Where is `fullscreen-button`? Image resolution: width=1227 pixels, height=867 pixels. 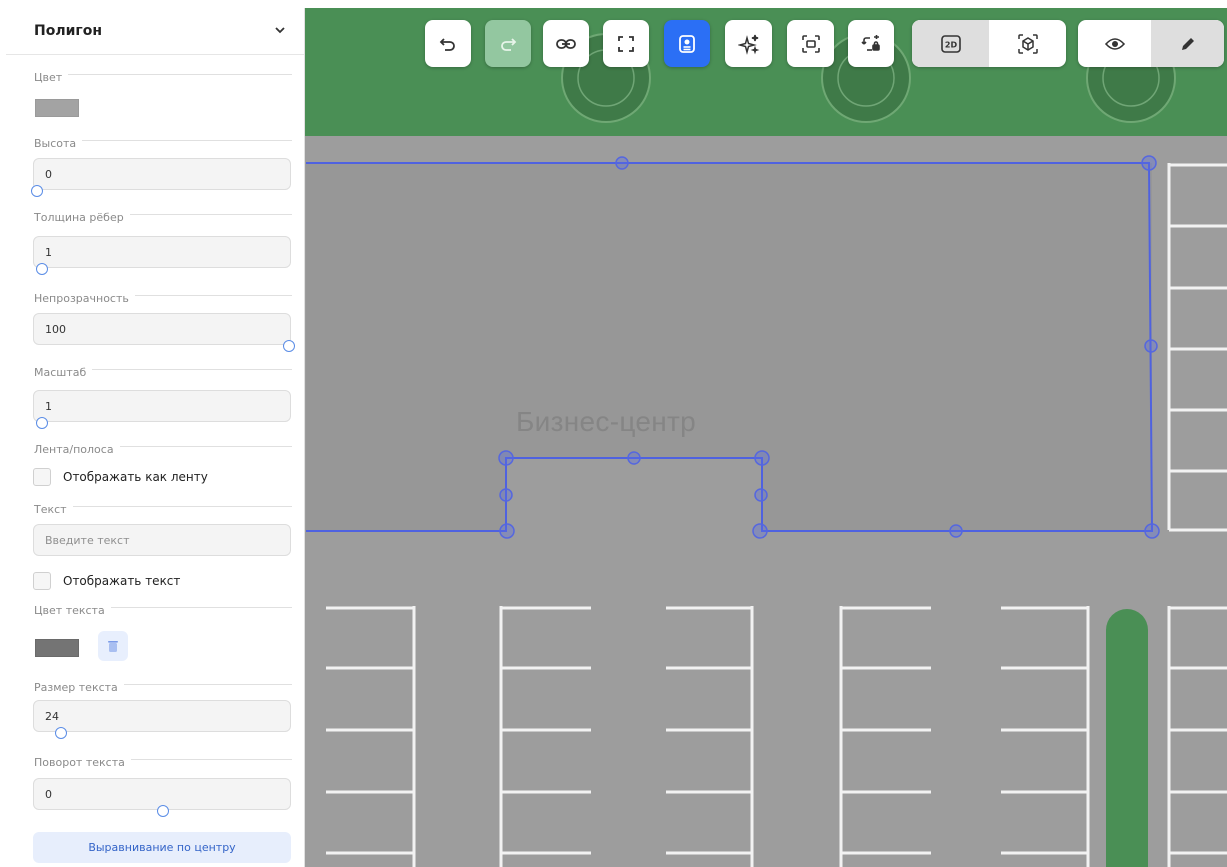 fullscreen-button is located at coordinates (626, 43).